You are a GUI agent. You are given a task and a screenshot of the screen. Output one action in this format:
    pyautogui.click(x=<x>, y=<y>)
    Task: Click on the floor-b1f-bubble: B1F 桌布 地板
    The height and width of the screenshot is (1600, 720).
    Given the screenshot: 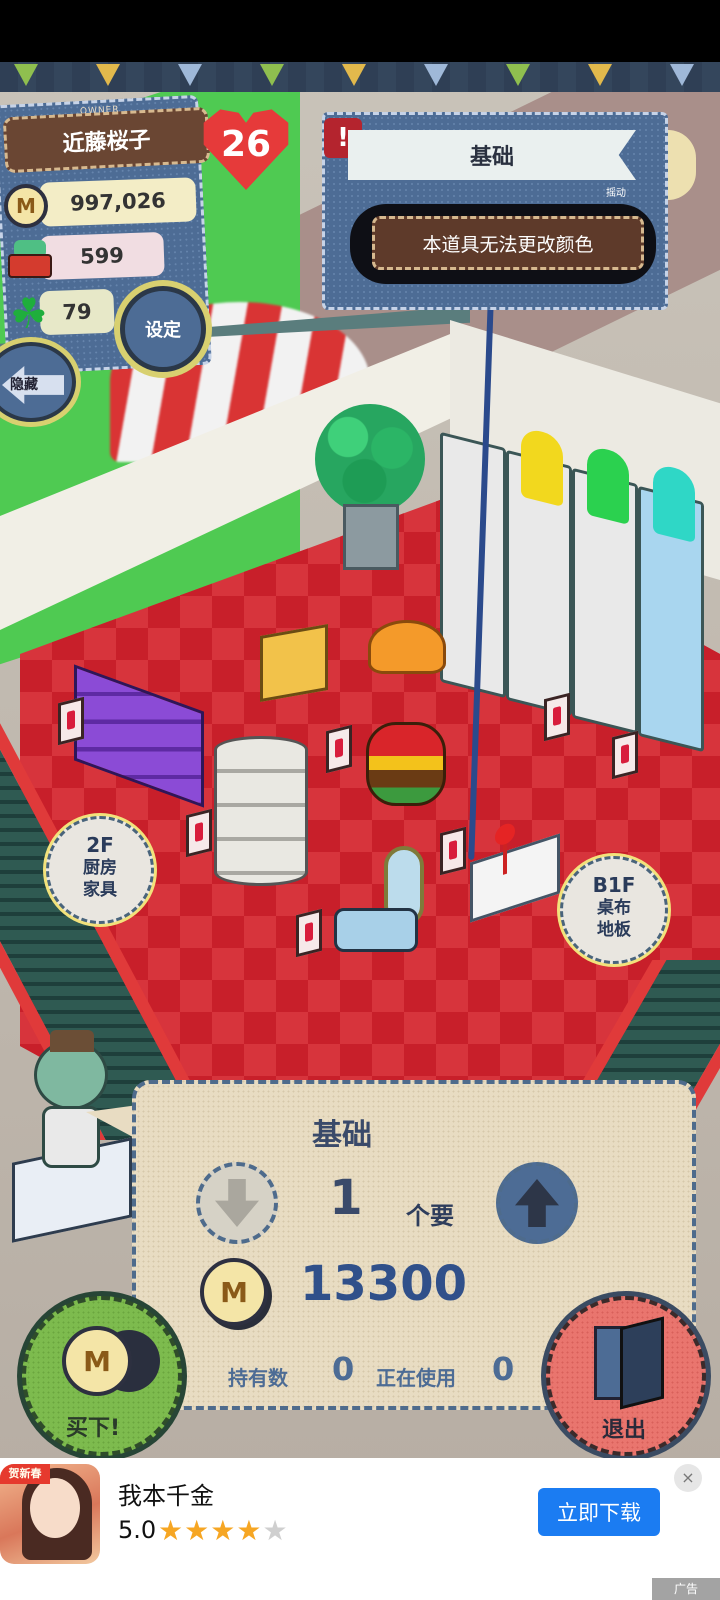 What is the action you would take?
    pyautogui.click(x=614, y=910)
    